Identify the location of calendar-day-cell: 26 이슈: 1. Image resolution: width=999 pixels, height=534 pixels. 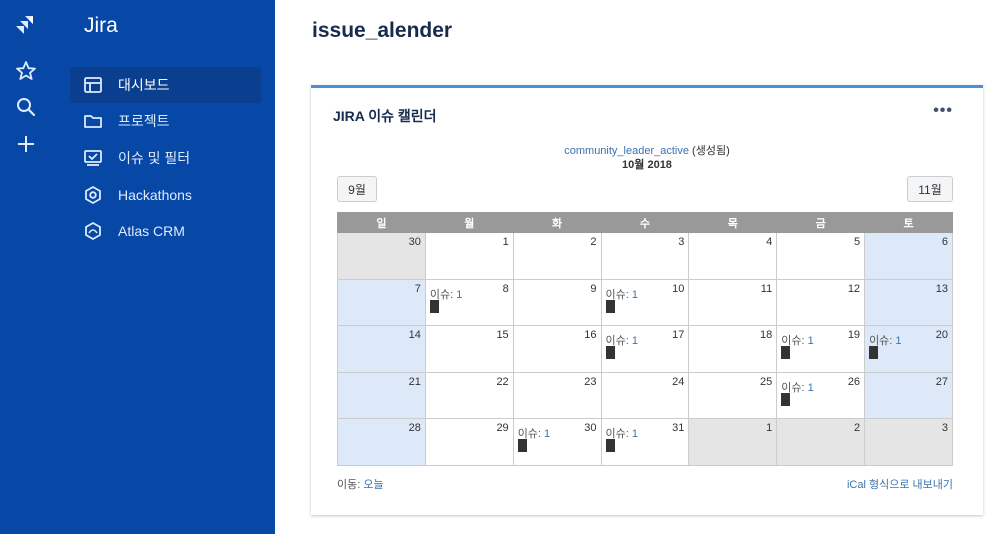
(821, 395).